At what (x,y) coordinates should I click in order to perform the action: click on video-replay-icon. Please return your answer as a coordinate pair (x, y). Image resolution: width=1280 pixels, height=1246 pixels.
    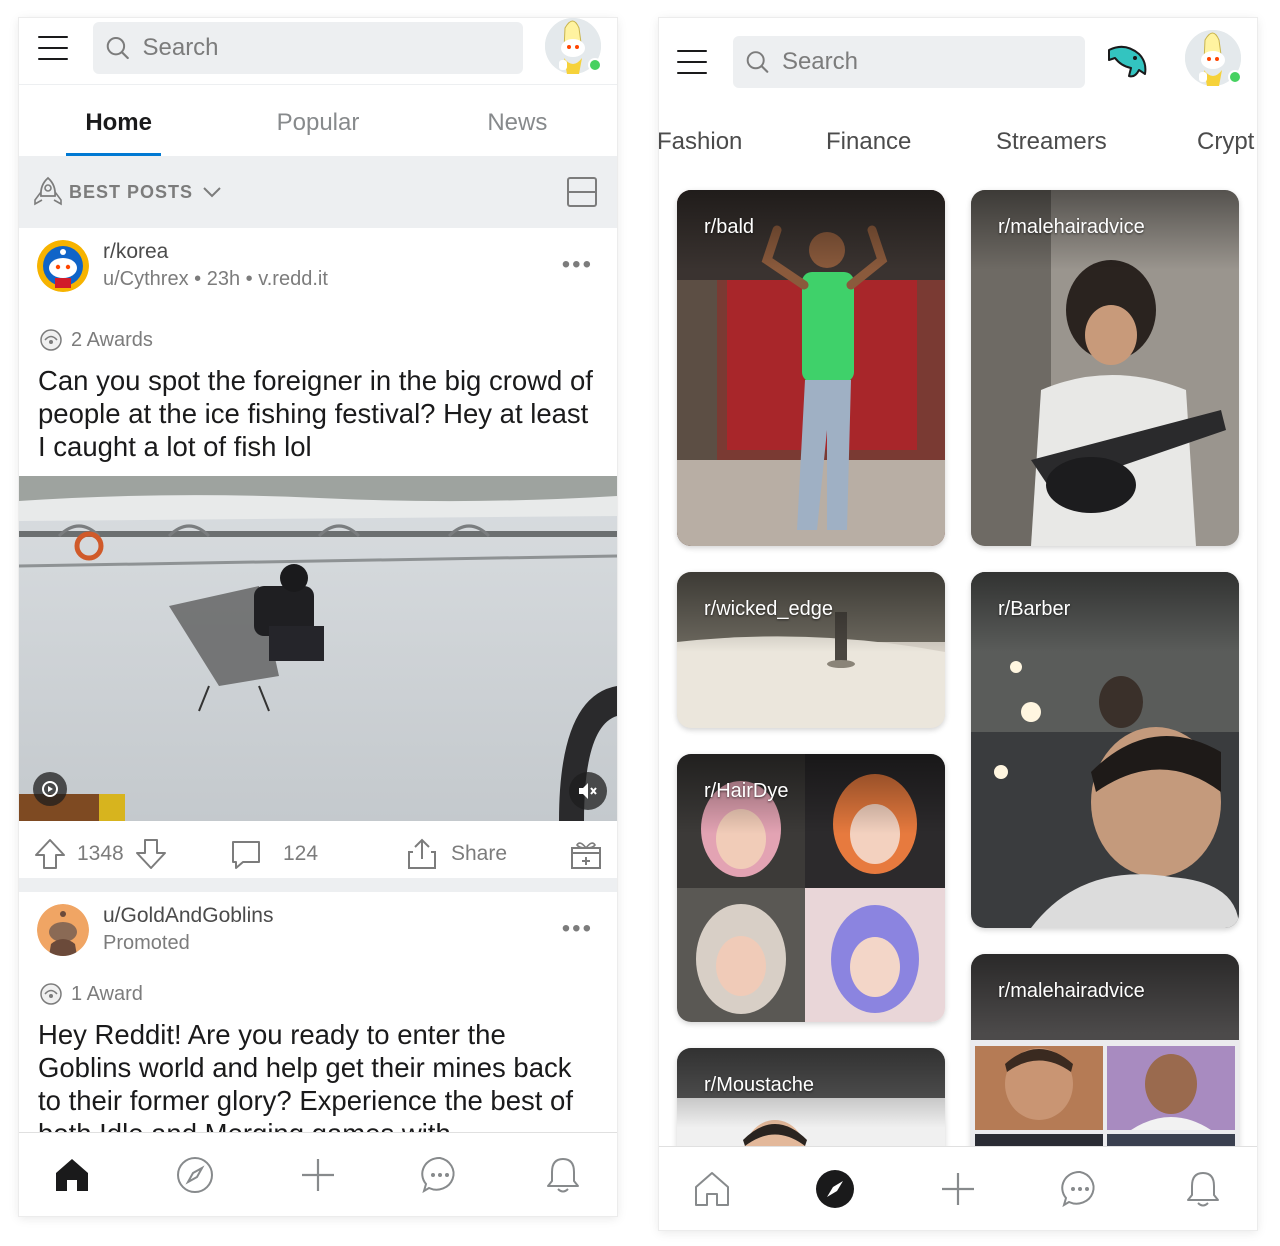
    Looking at the image, I should click on (50, 789).